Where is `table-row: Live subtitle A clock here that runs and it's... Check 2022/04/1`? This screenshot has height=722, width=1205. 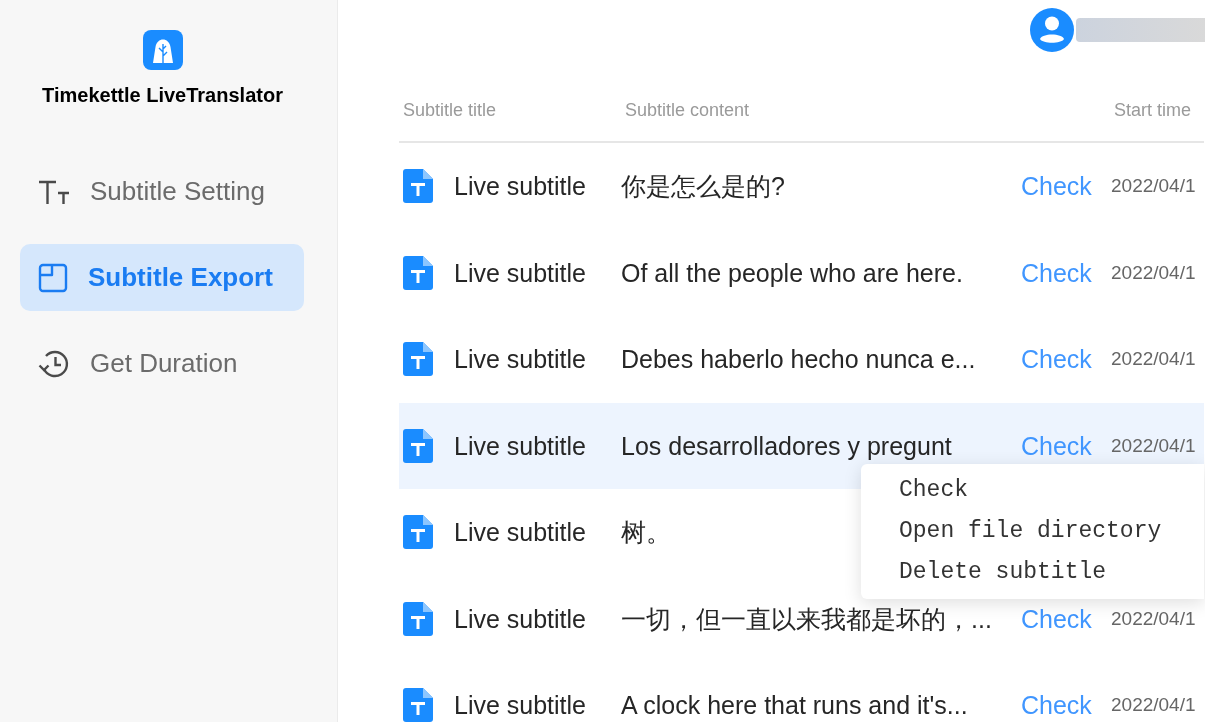 table-row: Live subtitle A clock here that runs and it's... Check 2022/04/1 is located at coordinates (801, 692).